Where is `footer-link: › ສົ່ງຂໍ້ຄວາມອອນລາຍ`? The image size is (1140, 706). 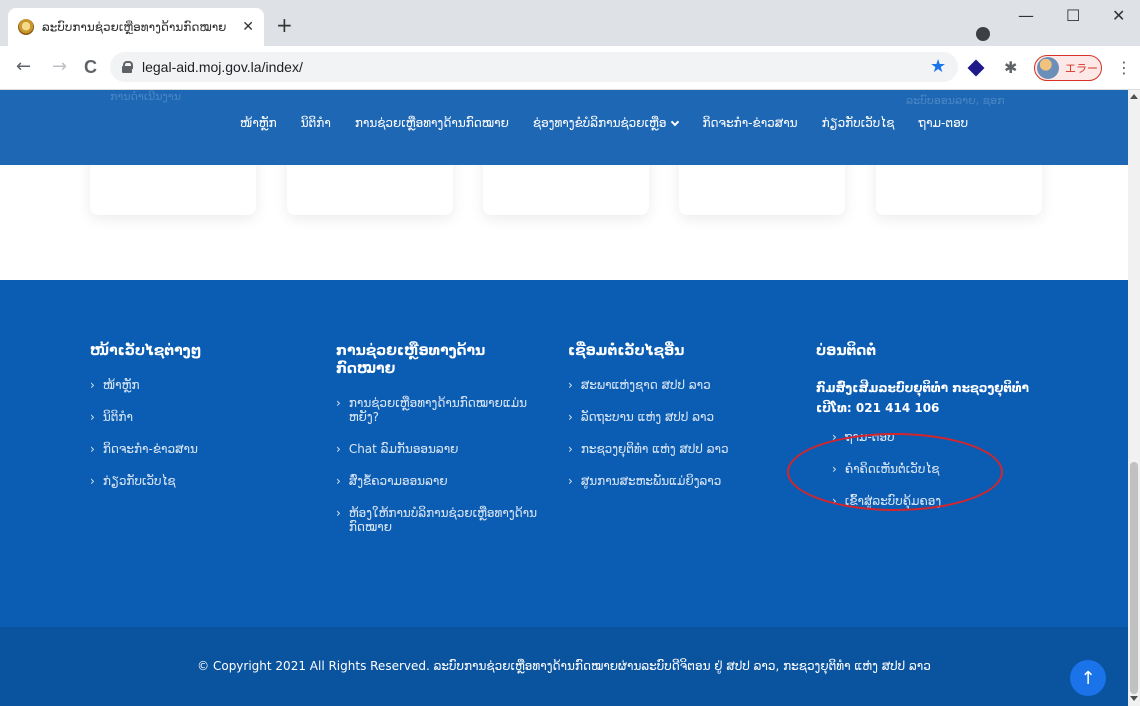 footer-link: › ສົ່ງຂໍ້ຄວາມອອນລາຍ is located at coordinates (441, 481).